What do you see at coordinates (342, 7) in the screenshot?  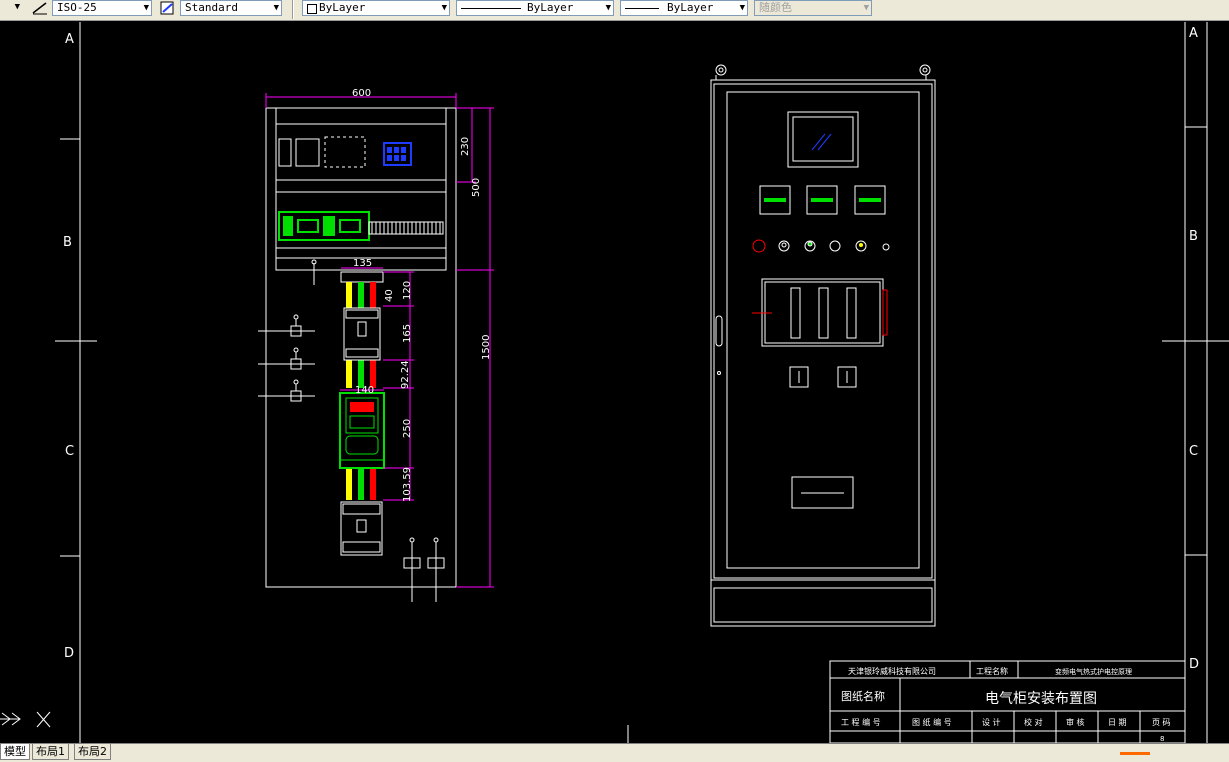 I see `layer-color-value: ByLayer` at bounding box center [342, 7].